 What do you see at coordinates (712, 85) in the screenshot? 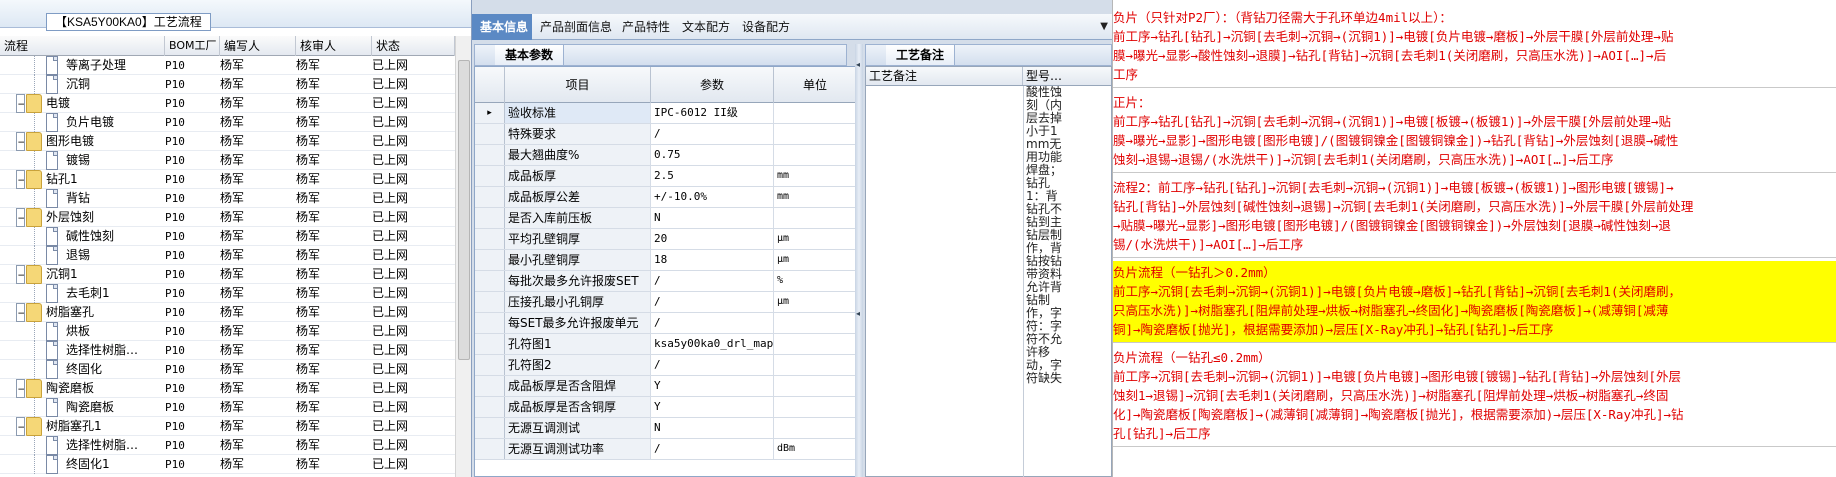
I see `grid-header-param: 参数` at bounding box center [712, 85].